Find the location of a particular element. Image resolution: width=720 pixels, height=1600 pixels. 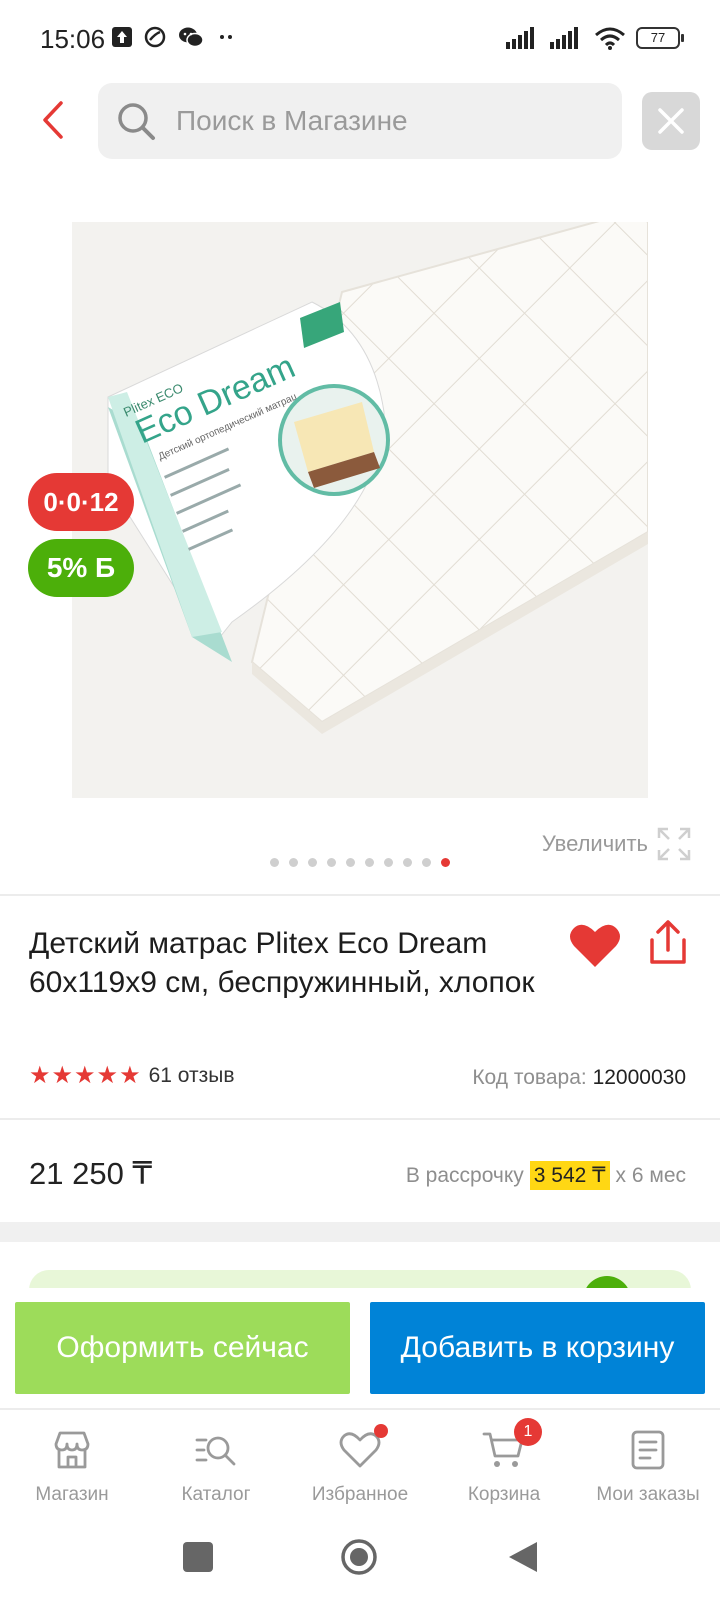

nav-item-orders: Мои заказы is located at coordinates (648, 1464).